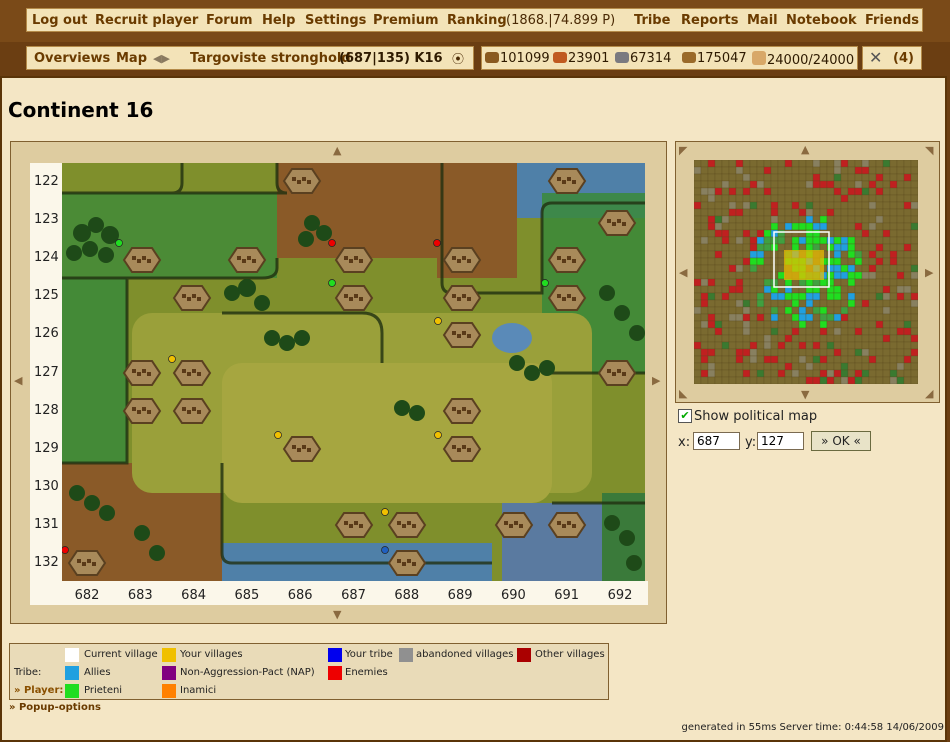 This screenshot has width=950, height=742. Describe the element at coordinates (81, 110) in the screenshot. I see `page-title: Continent 16` at that location.